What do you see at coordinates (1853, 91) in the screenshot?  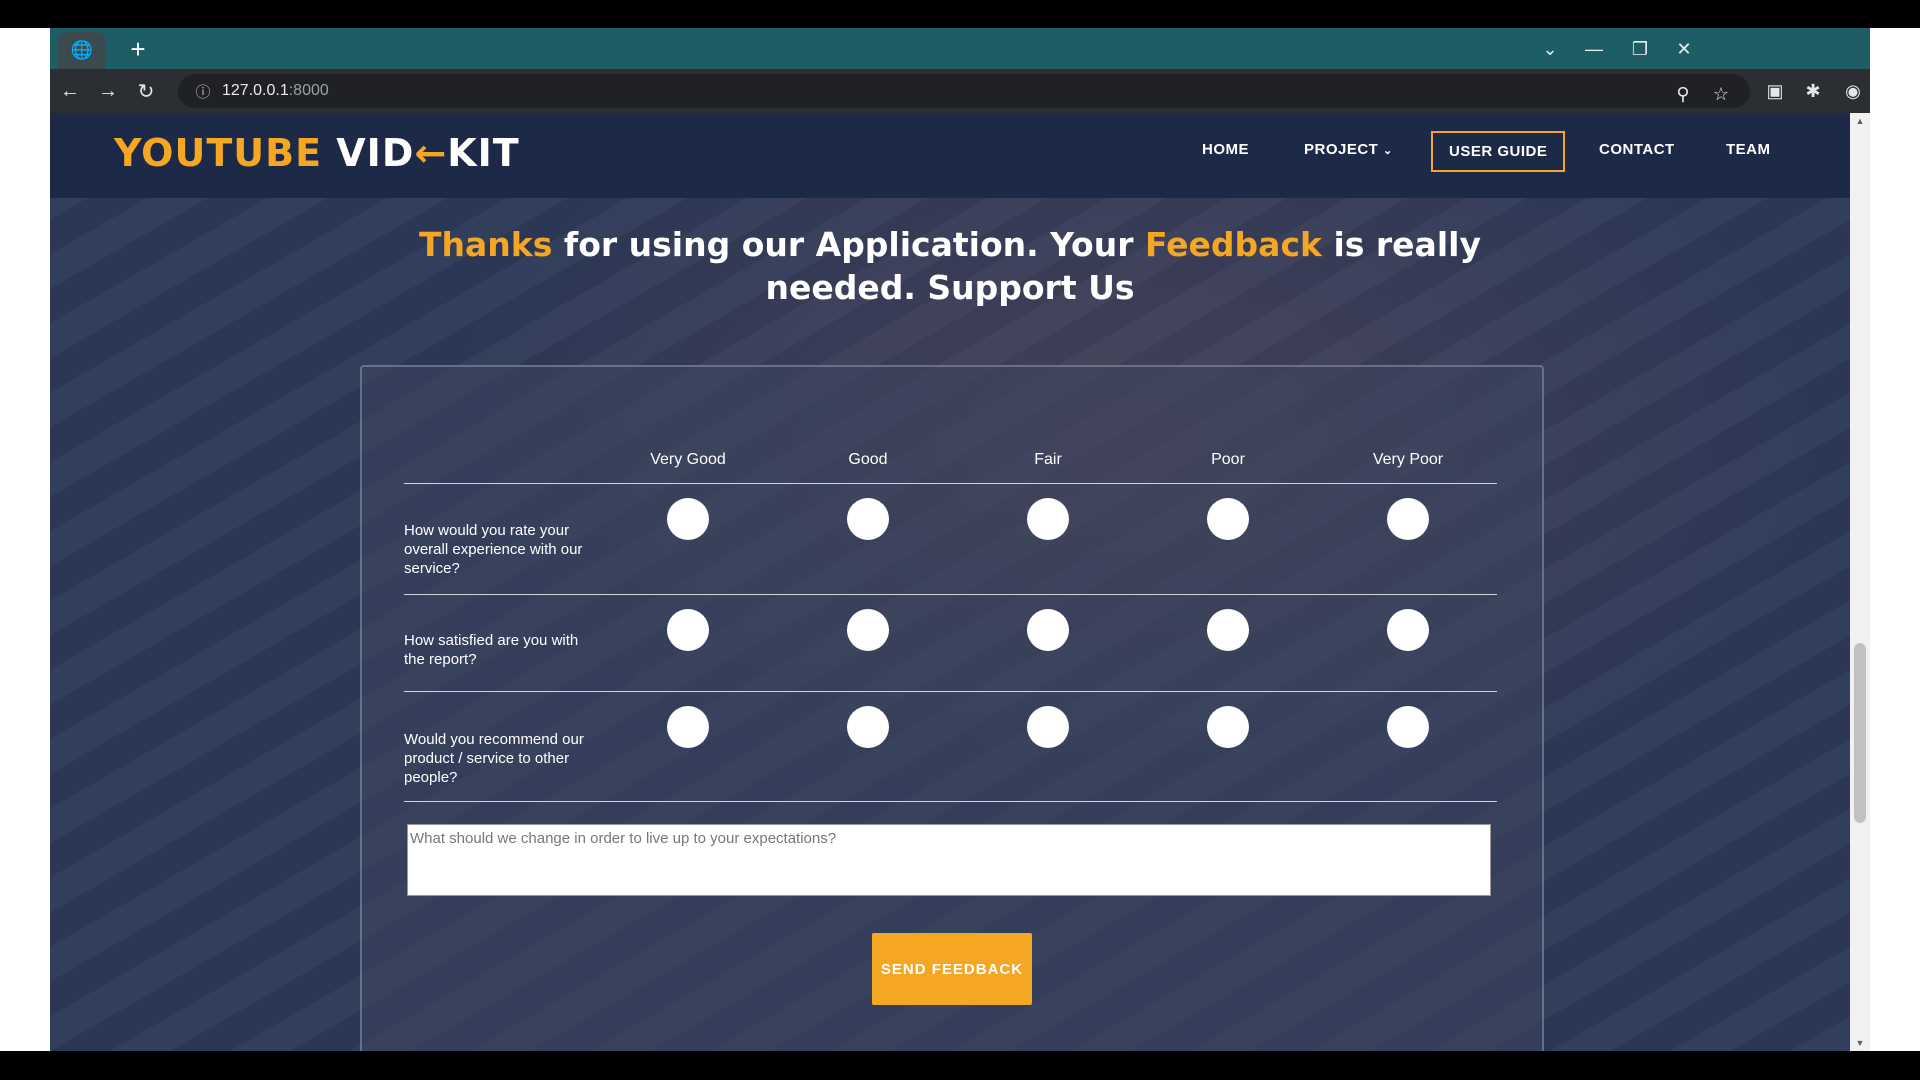 I see `profile-avatar-icon: ◉` at bounding box center [1853, 91].